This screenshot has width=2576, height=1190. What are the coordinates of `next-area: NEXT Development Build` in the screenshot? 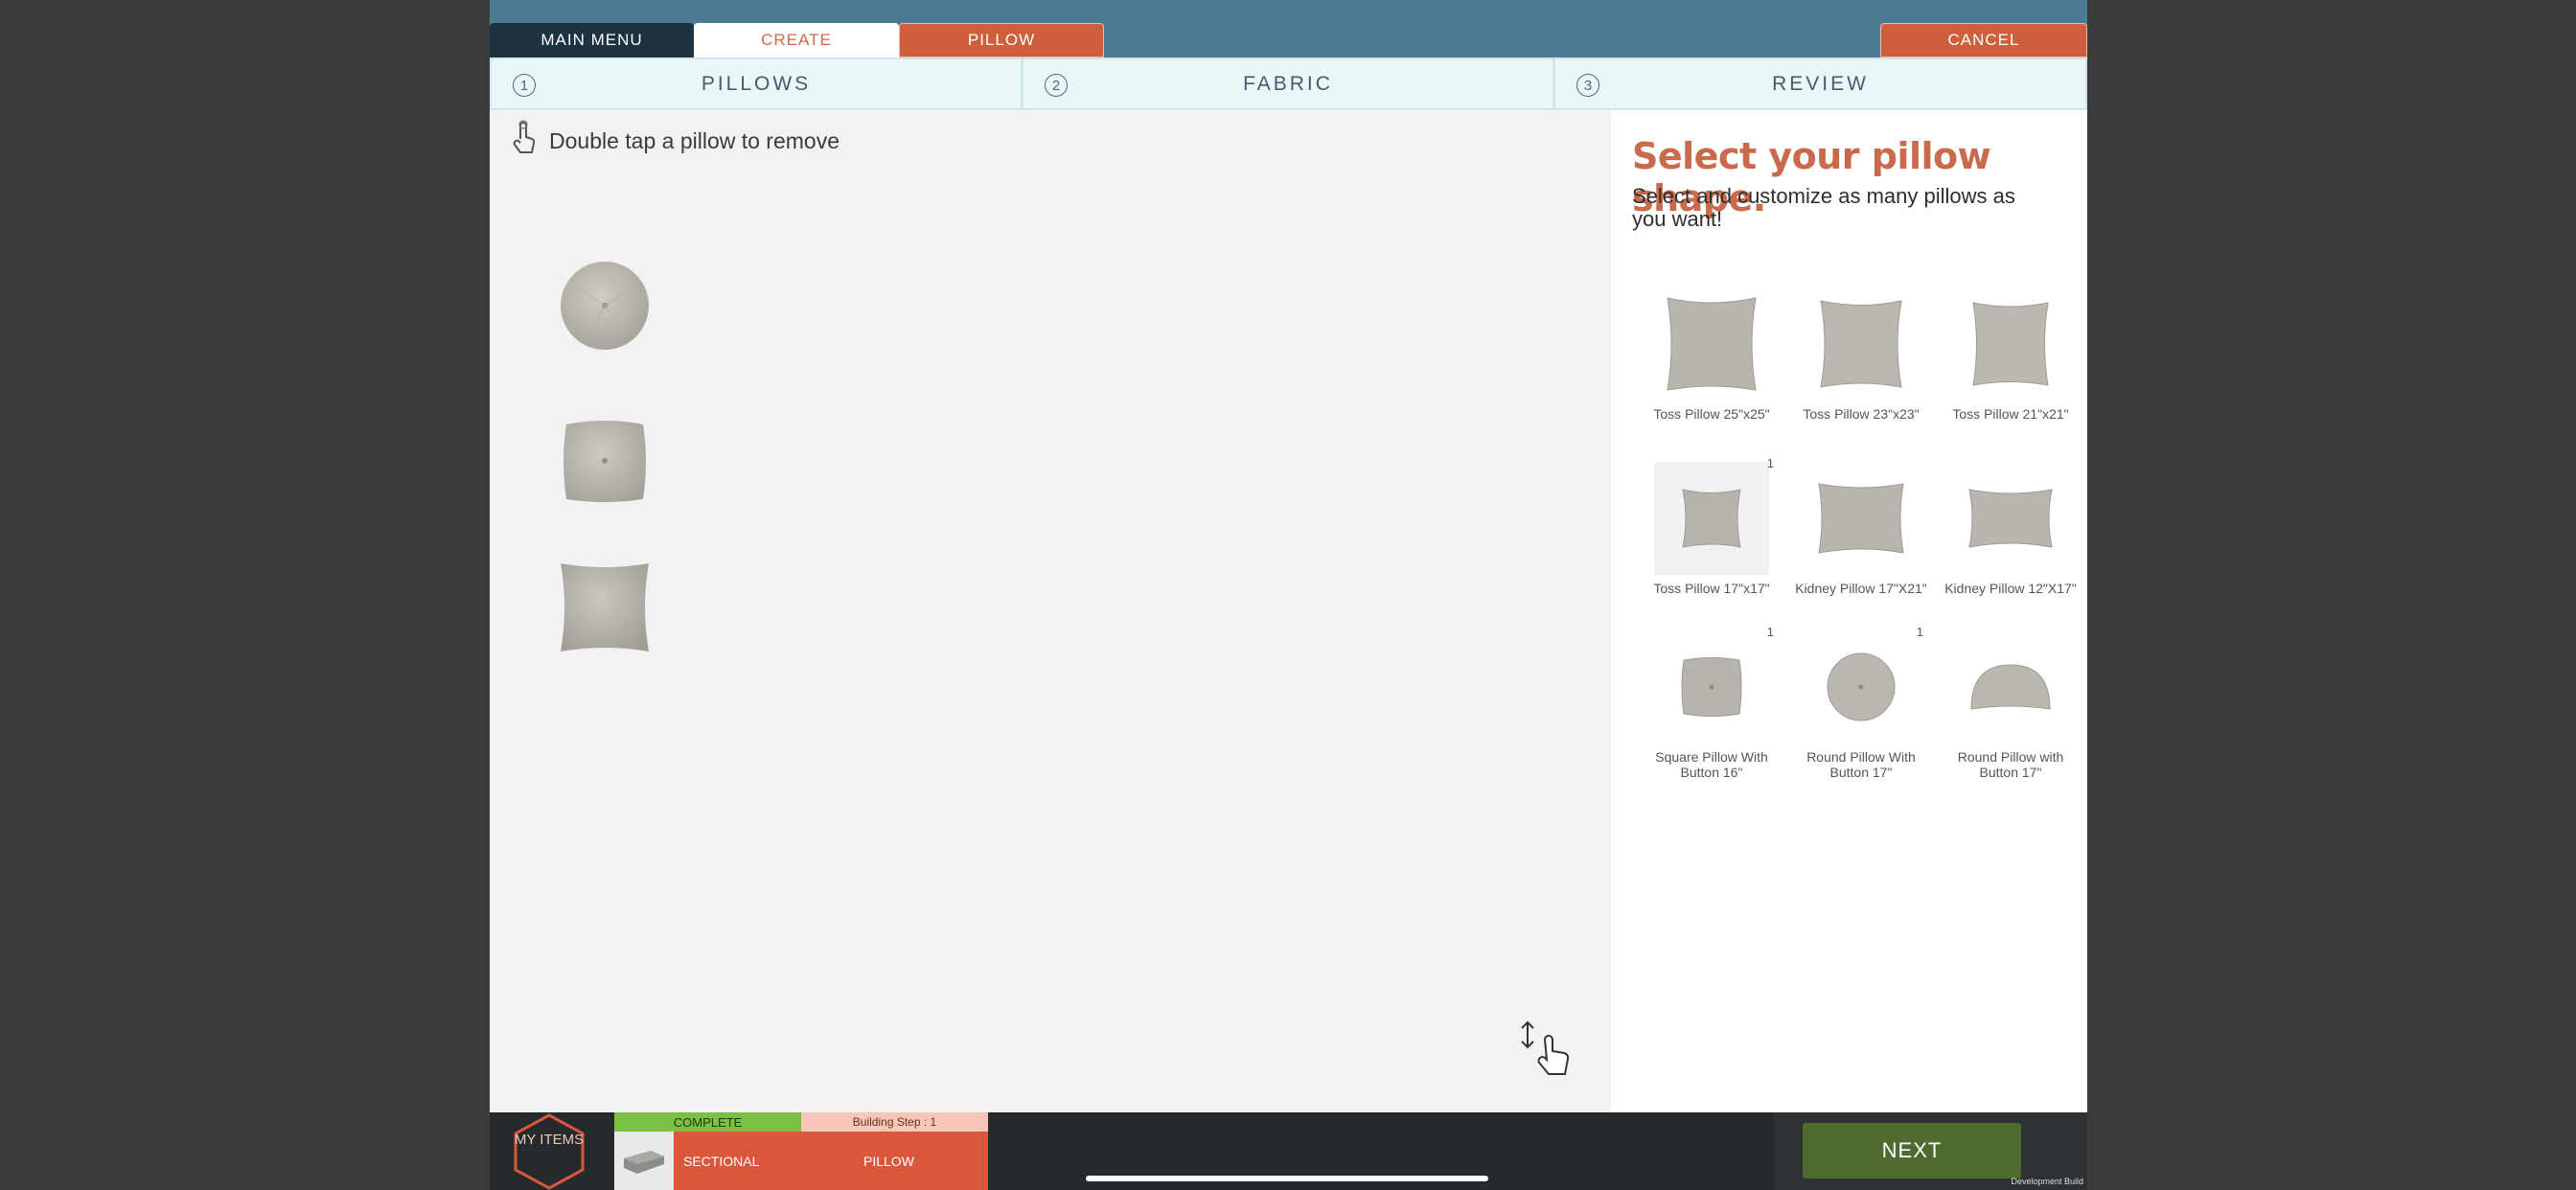 It's located at (1930, 1151).